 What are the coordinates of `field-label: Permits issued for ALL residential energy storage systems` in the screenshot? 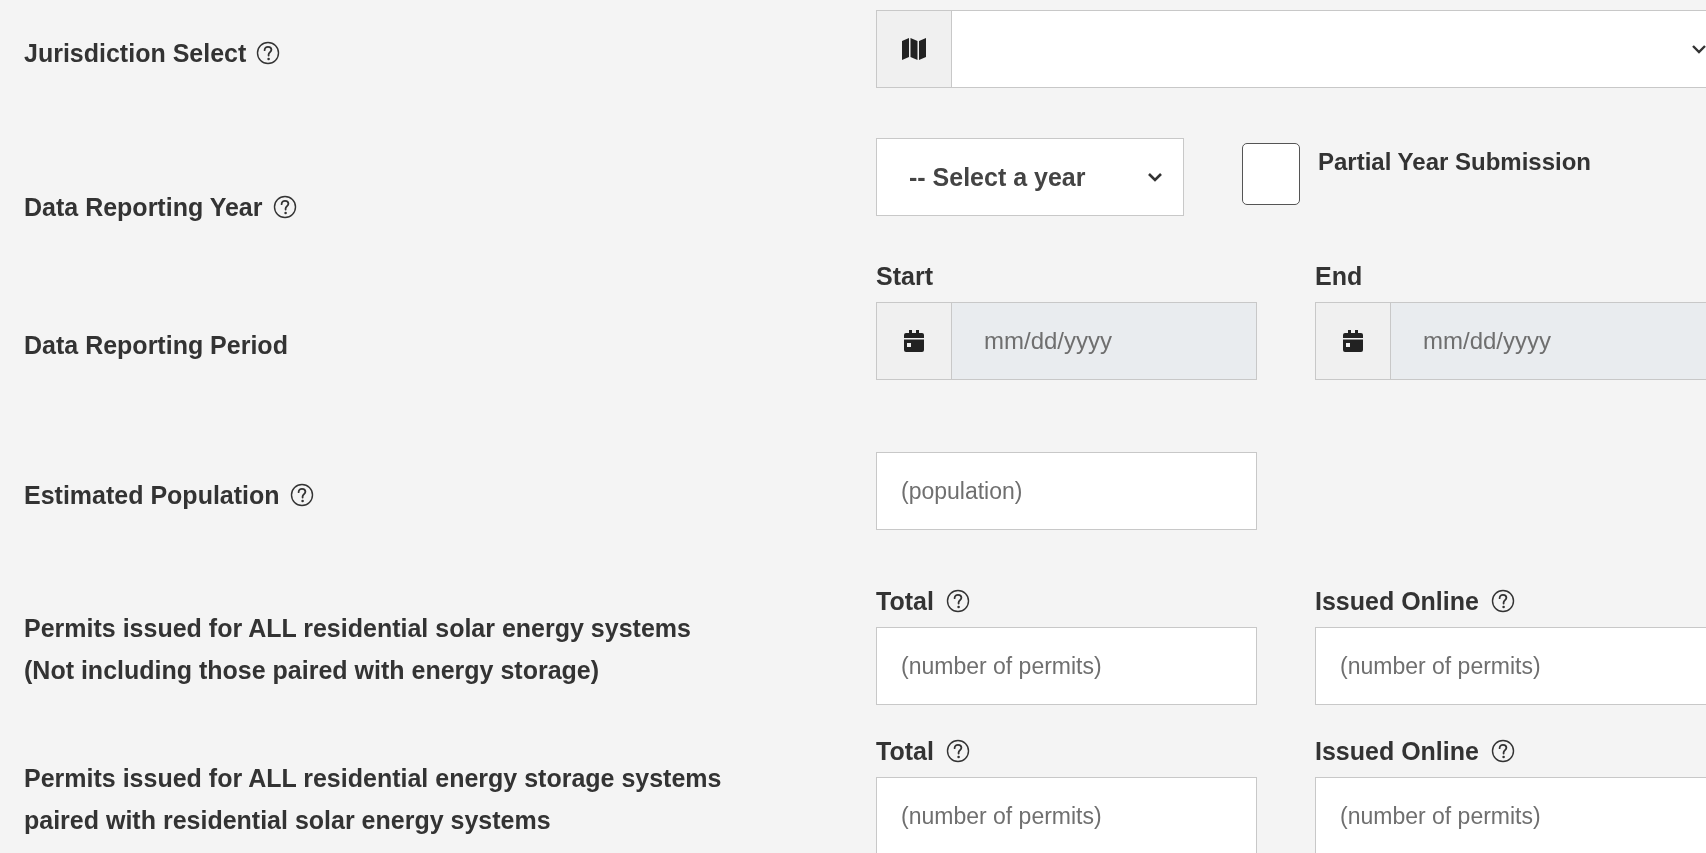 It's located at (373, 778).